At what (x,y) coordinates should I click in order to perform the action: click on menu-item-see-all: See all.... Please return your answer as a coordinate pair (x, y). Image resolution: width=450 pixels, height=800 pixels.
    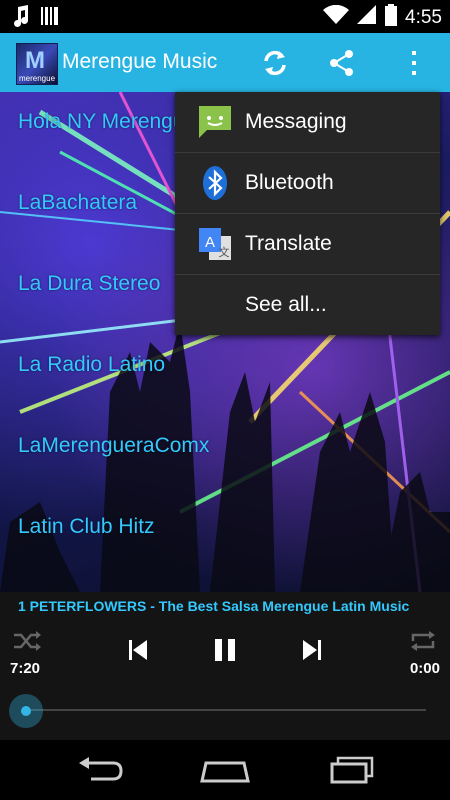
    Looking at the image, I should click on (307, 305).